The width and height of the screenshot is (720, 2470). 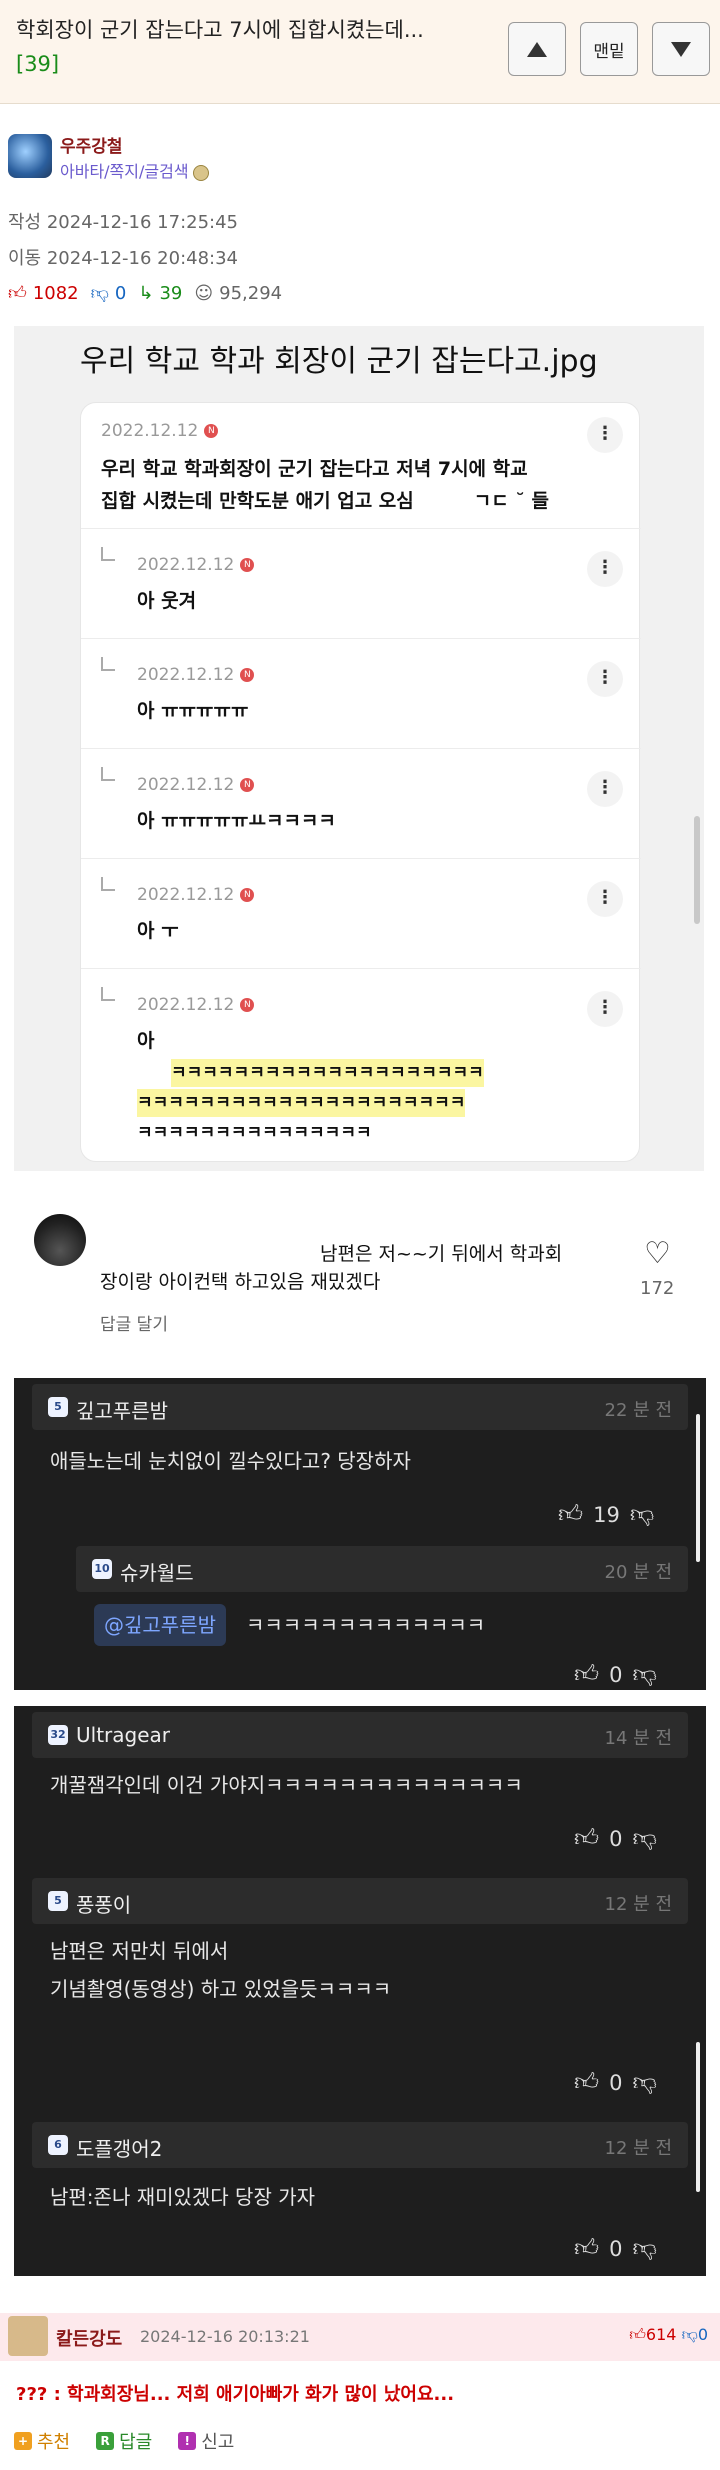 I want to click on mention-tag: @깊고푸른밤, so click(x=160, y=1625).